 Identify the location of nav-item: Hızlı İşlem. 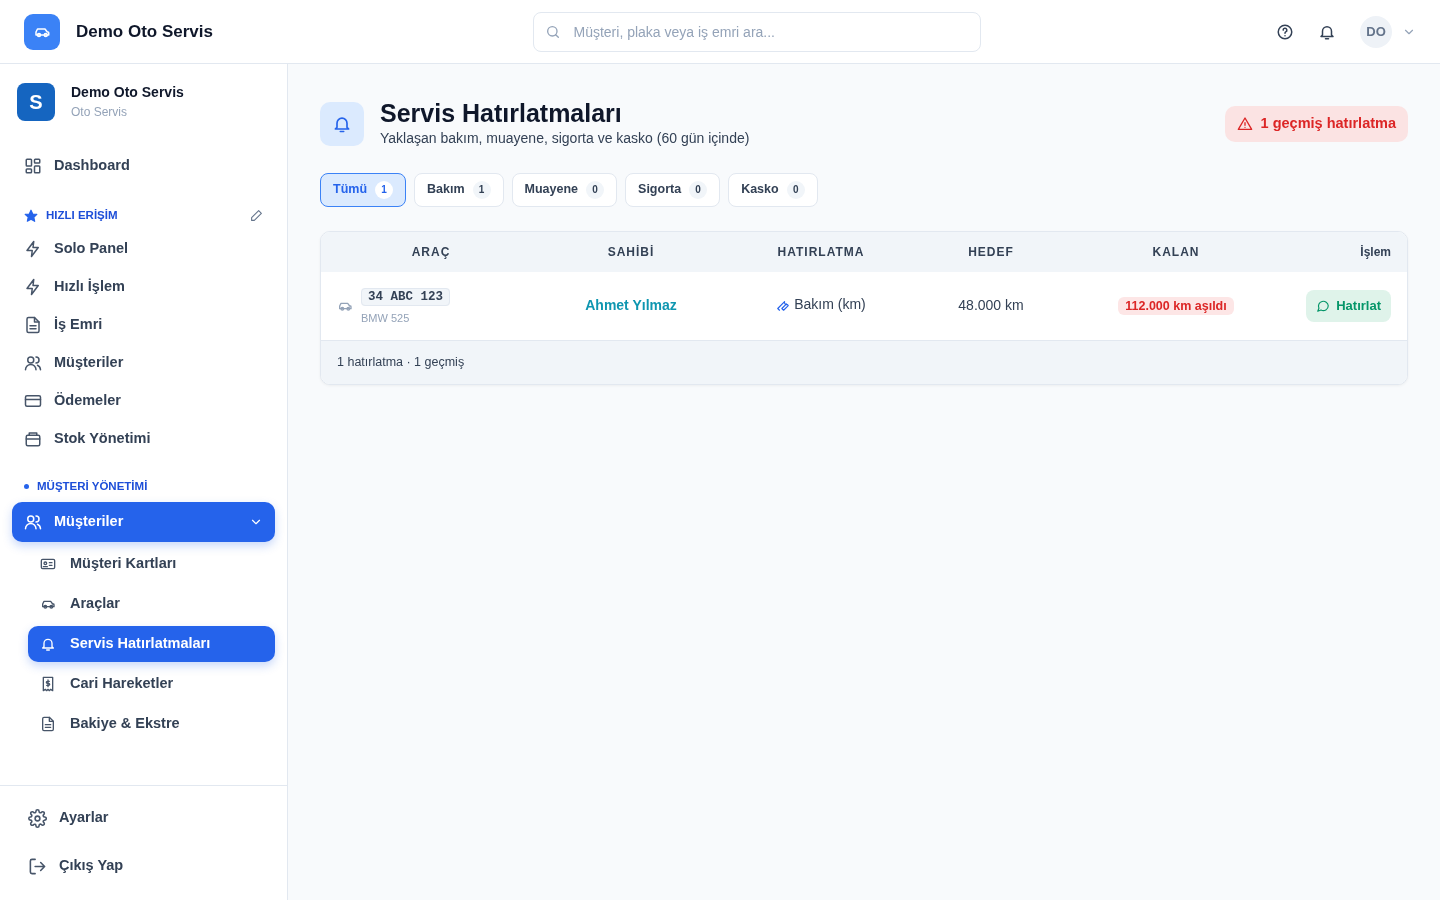
(143, 287).